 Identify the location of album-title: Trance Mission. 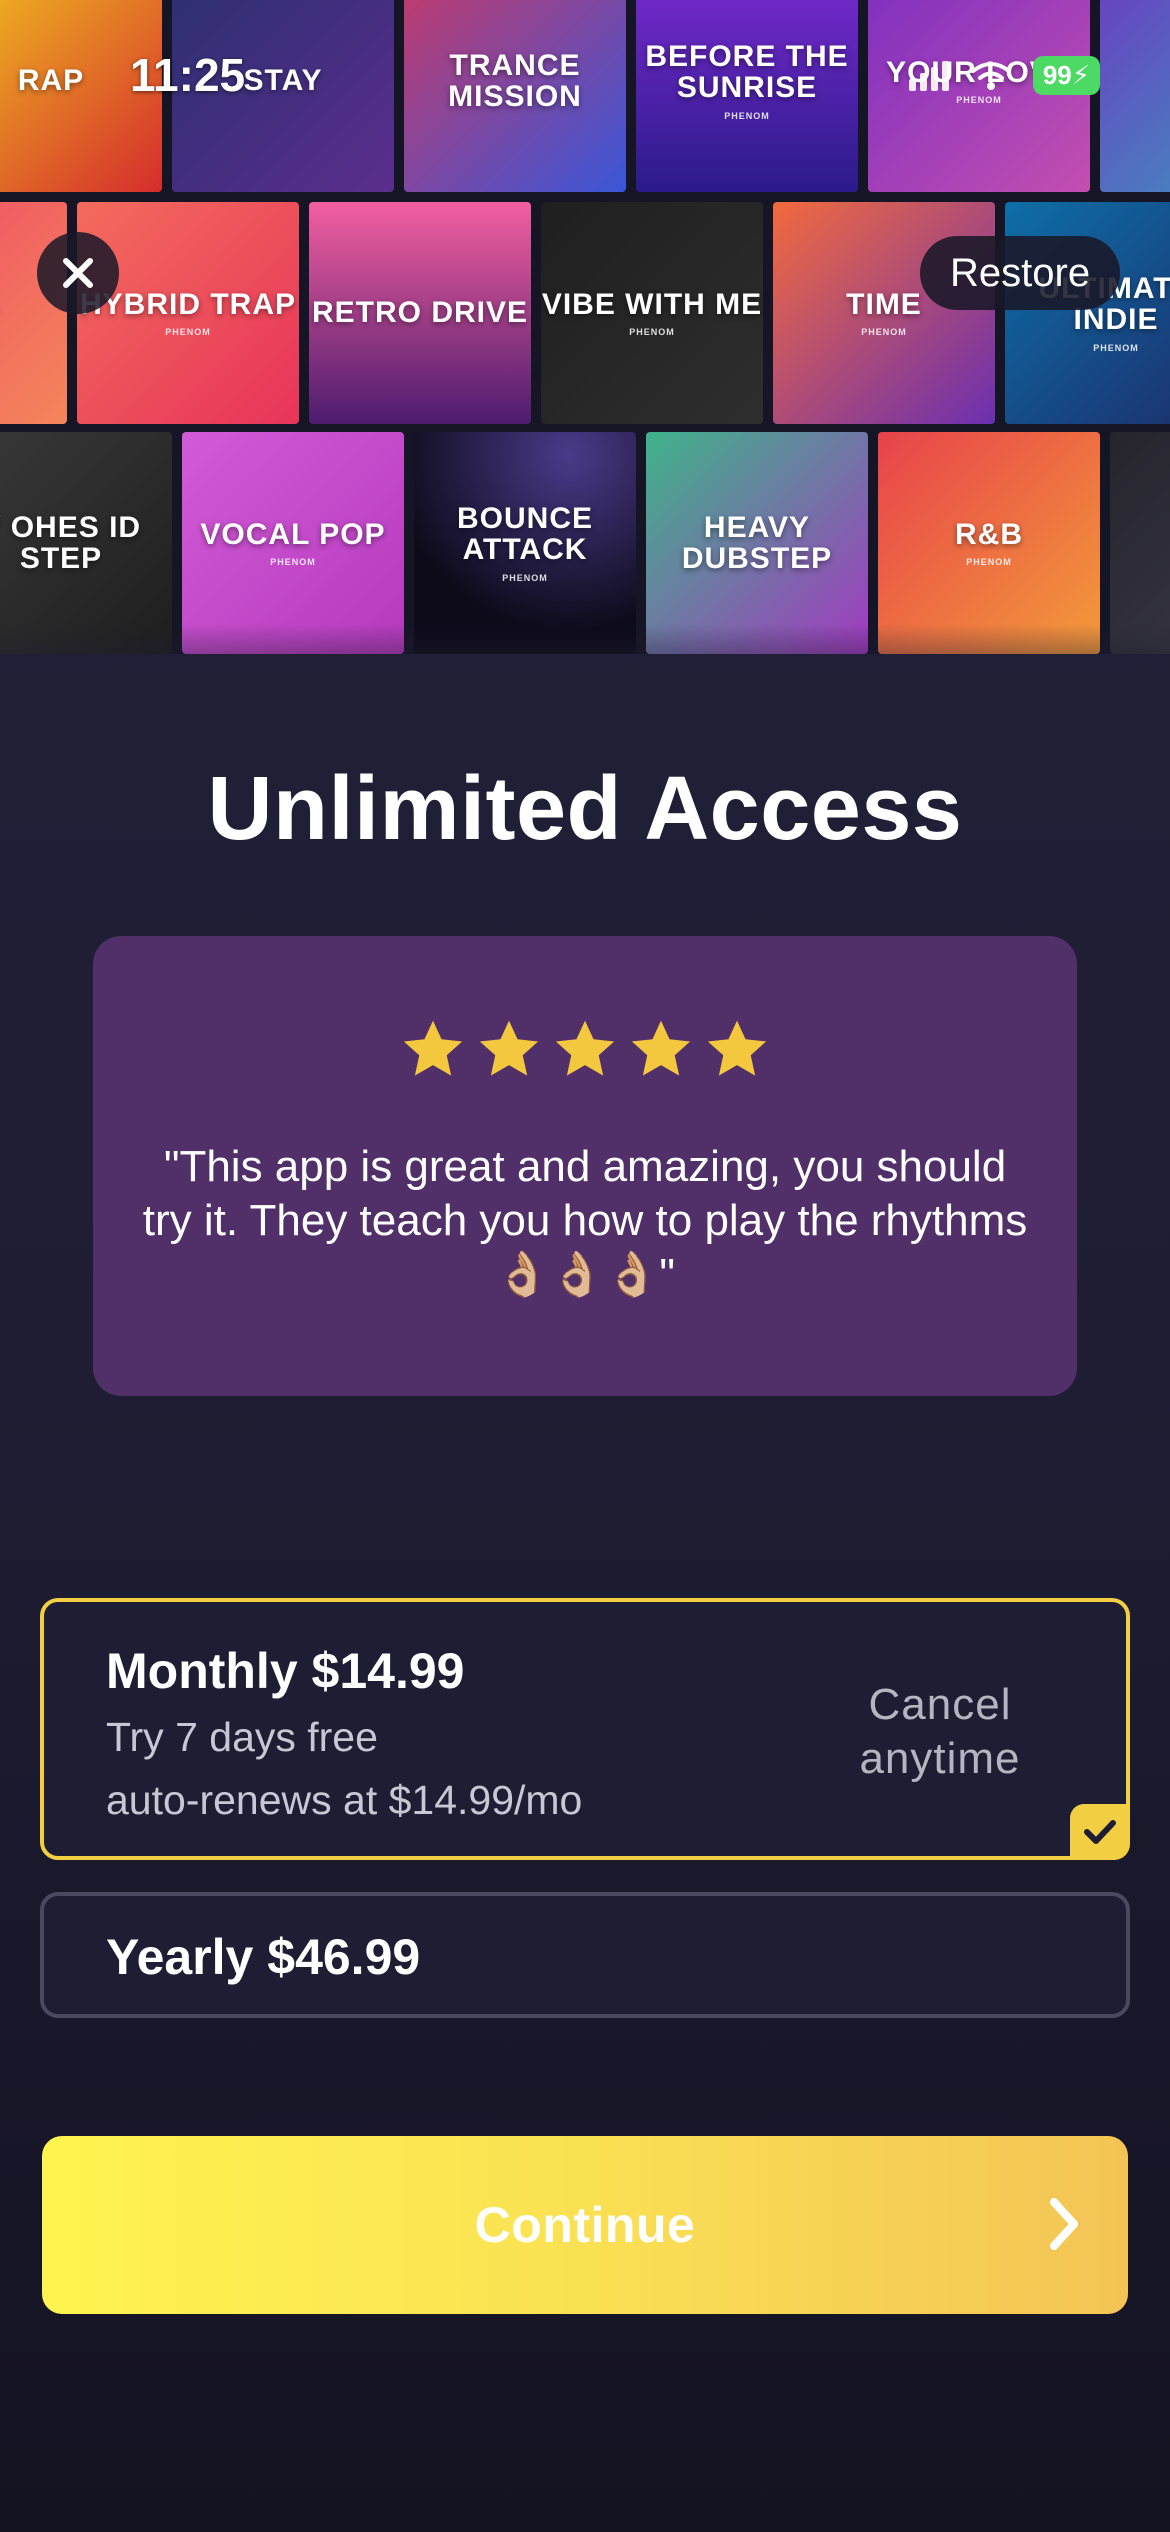
(515, 80).